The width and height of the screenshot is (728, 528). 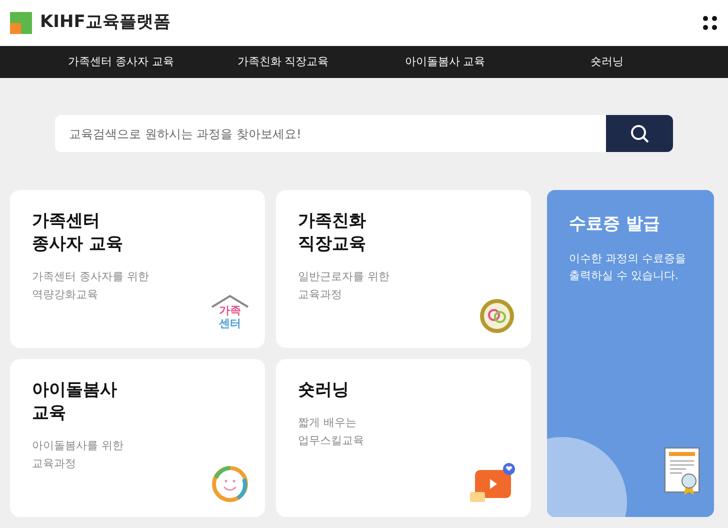 I want to click on seal-icon, so click(x=497, y=316).